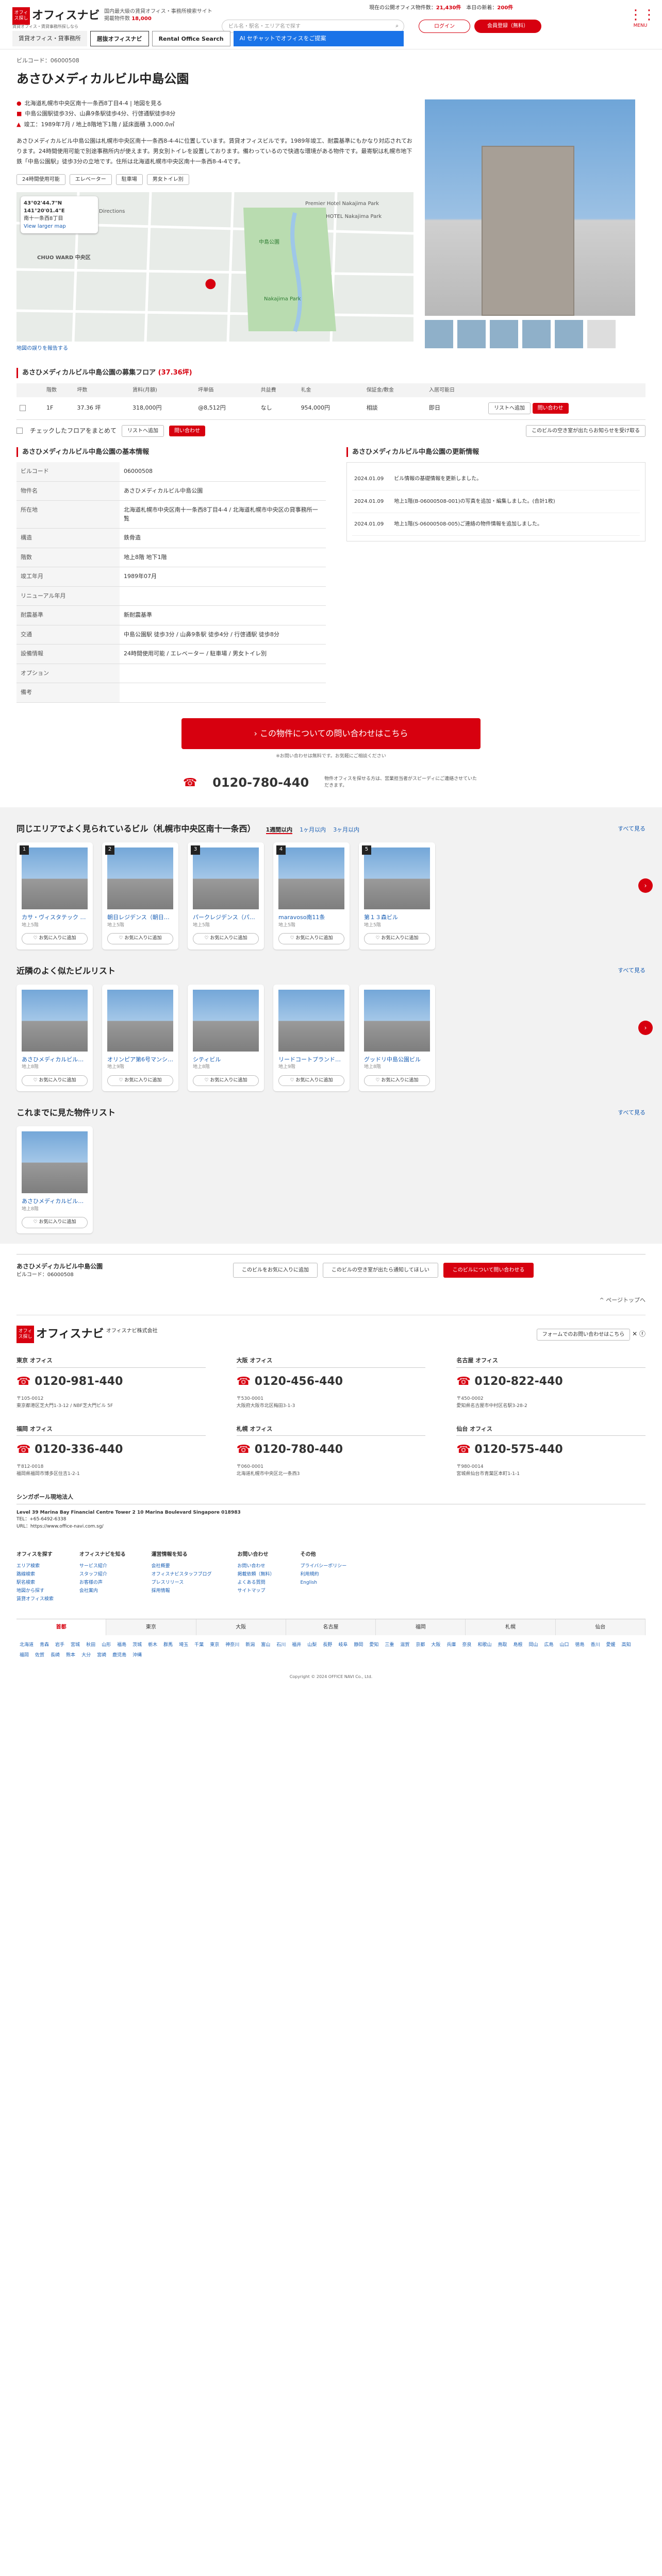 This screenshot has width=662, height=2576. What do you see at coordinates (140, 917) in the screenshot?
I see `card-name: 朝日レジデンス（朝日ビル）` at bounding box center [140, 917].